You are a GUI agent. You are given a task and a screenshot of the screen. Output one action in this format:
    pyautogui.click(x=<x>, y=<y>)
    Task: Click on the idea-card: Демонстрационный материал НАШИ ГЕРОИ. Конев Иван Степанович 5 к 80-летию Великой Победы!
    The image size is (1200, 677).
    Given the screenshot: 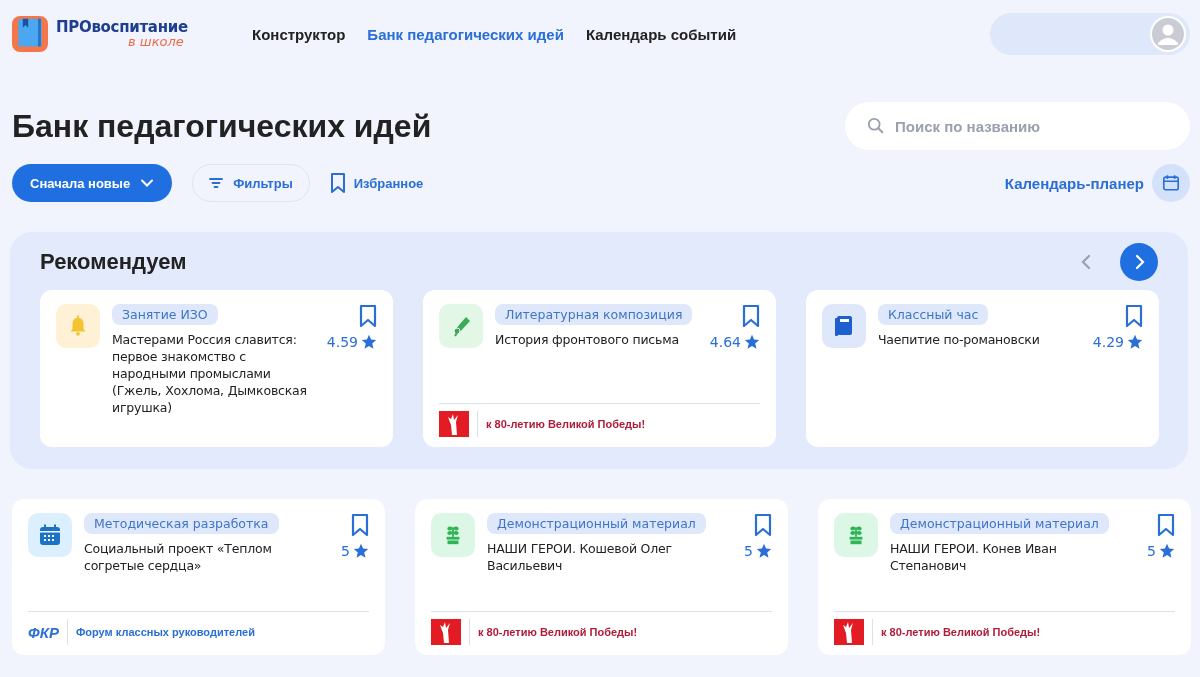 What is the action you would take?
    pyautogui.click(x=1004, y=577)
    